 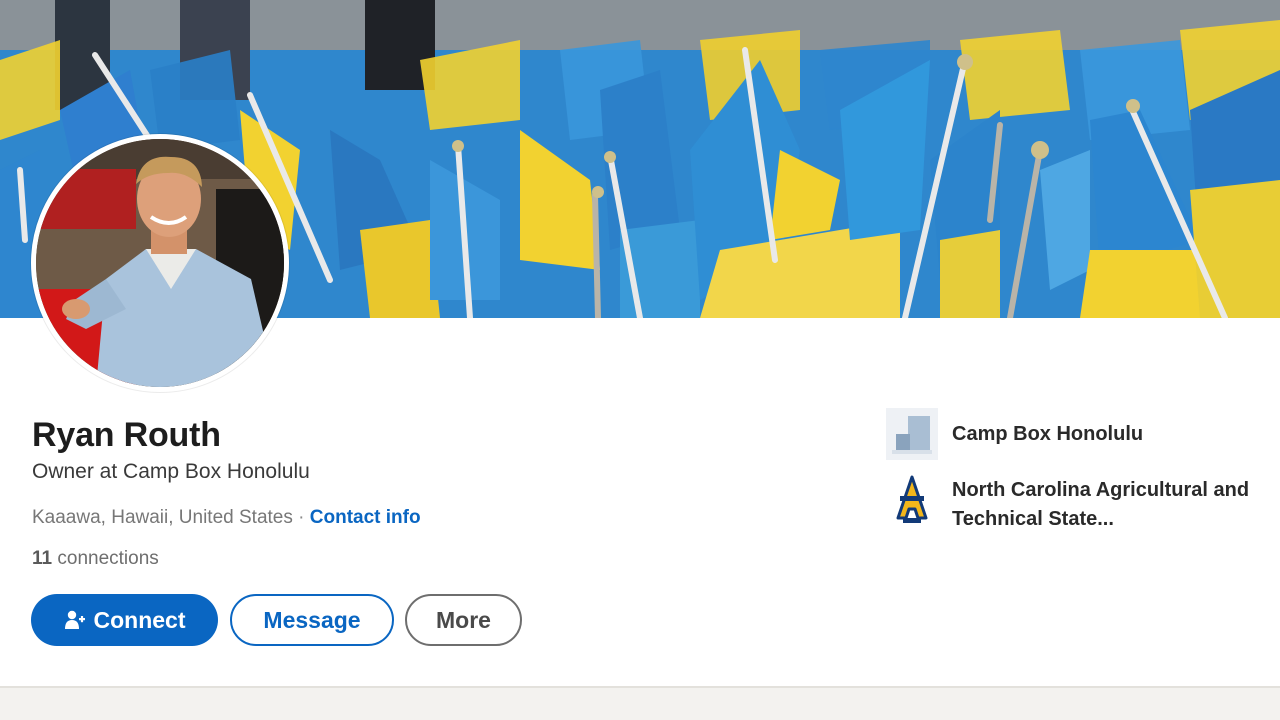 I want to click on connect-button: Connect, so click(x=124, y=620).